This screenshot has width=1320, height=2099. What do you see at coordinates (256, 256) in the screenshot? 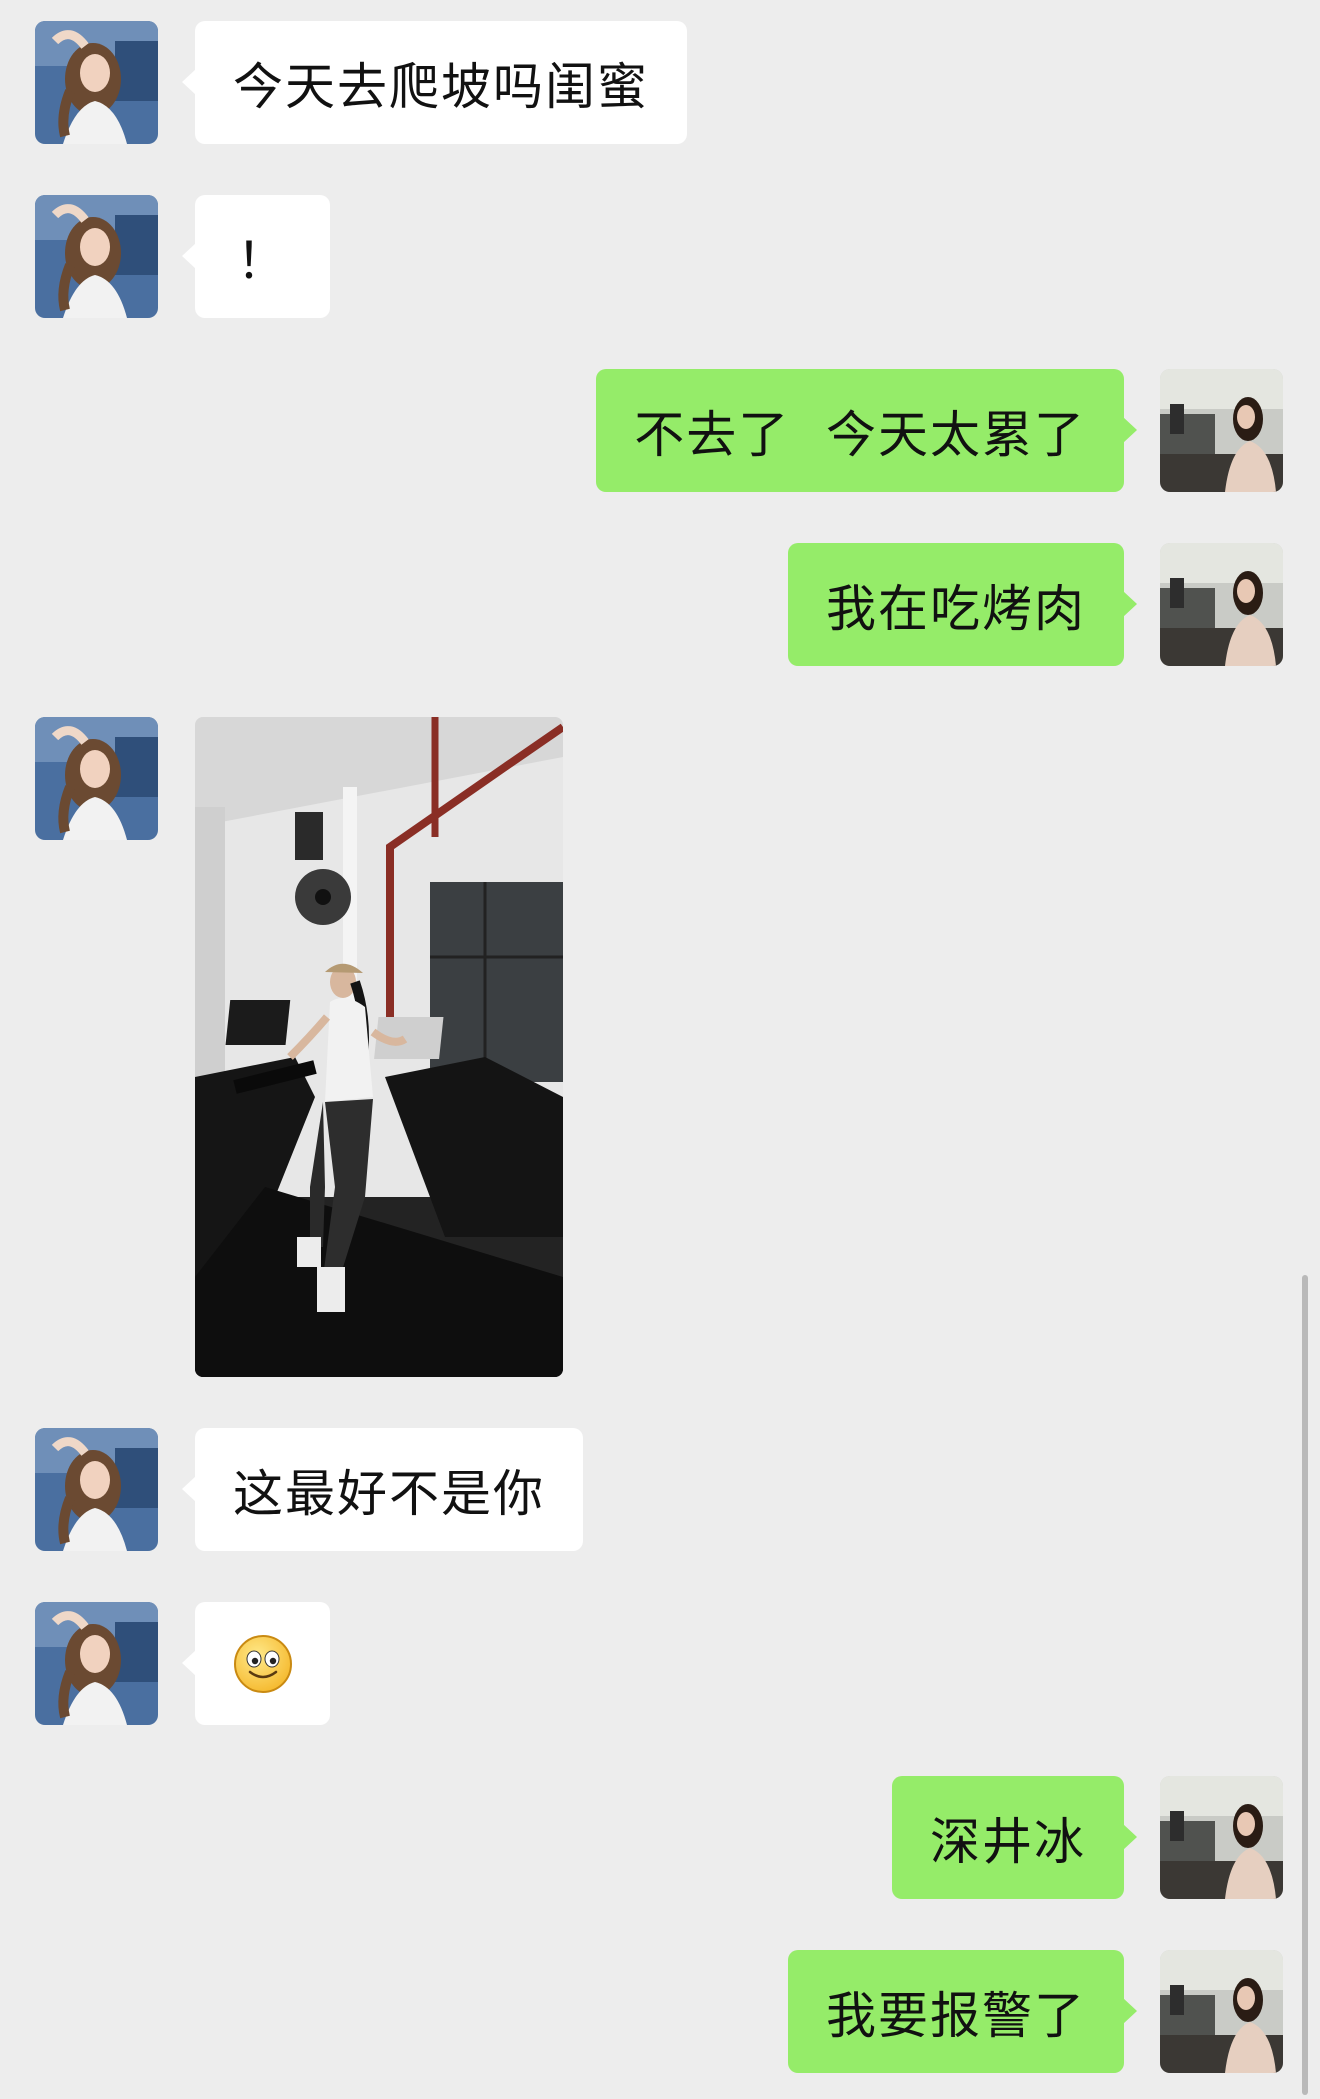
I see `incoming-message-bubble: ！` at bounding box center [256, 256].